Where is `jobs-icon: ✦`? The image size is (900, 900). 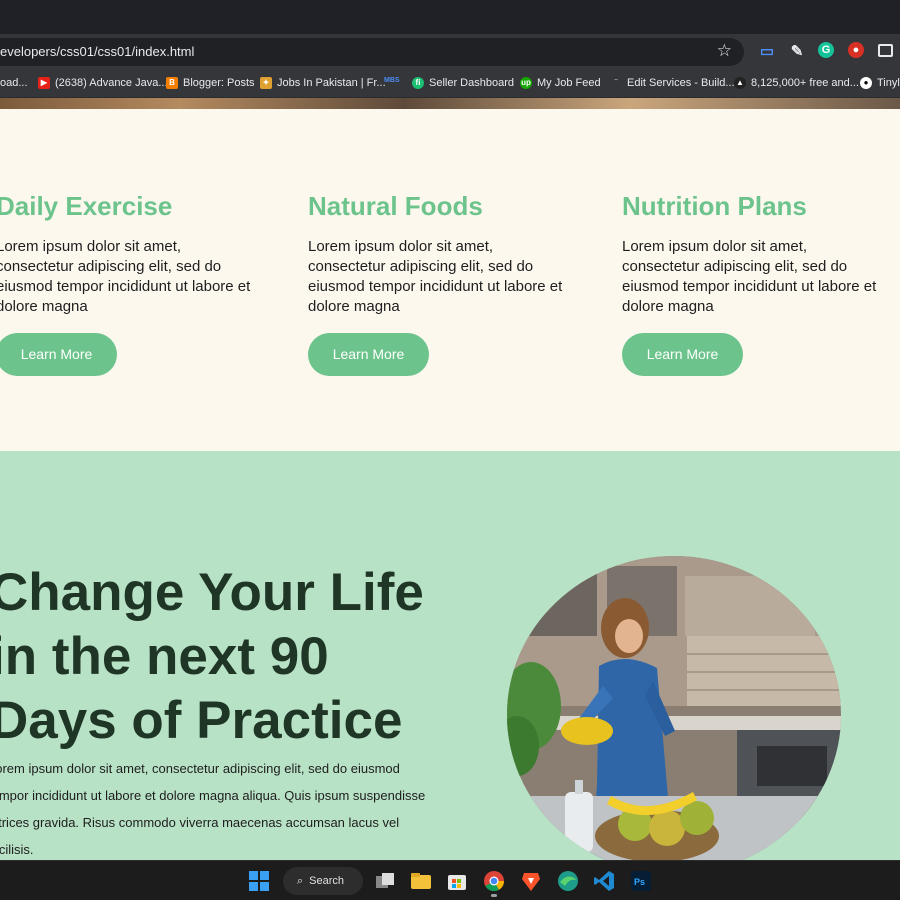
jobs-icon: ✦ is located at coordinates (266, 83).